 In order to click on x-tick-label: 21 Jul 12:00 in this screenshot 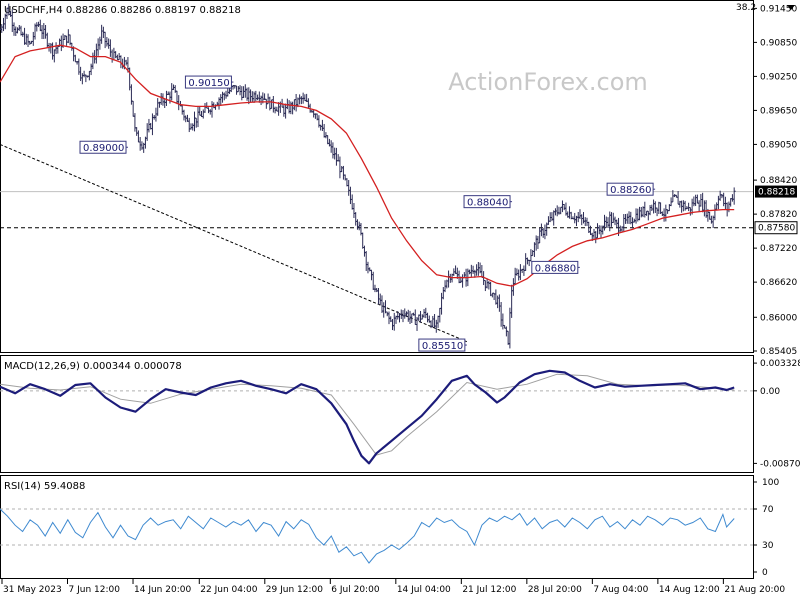, I will do `click(489, 590)`.